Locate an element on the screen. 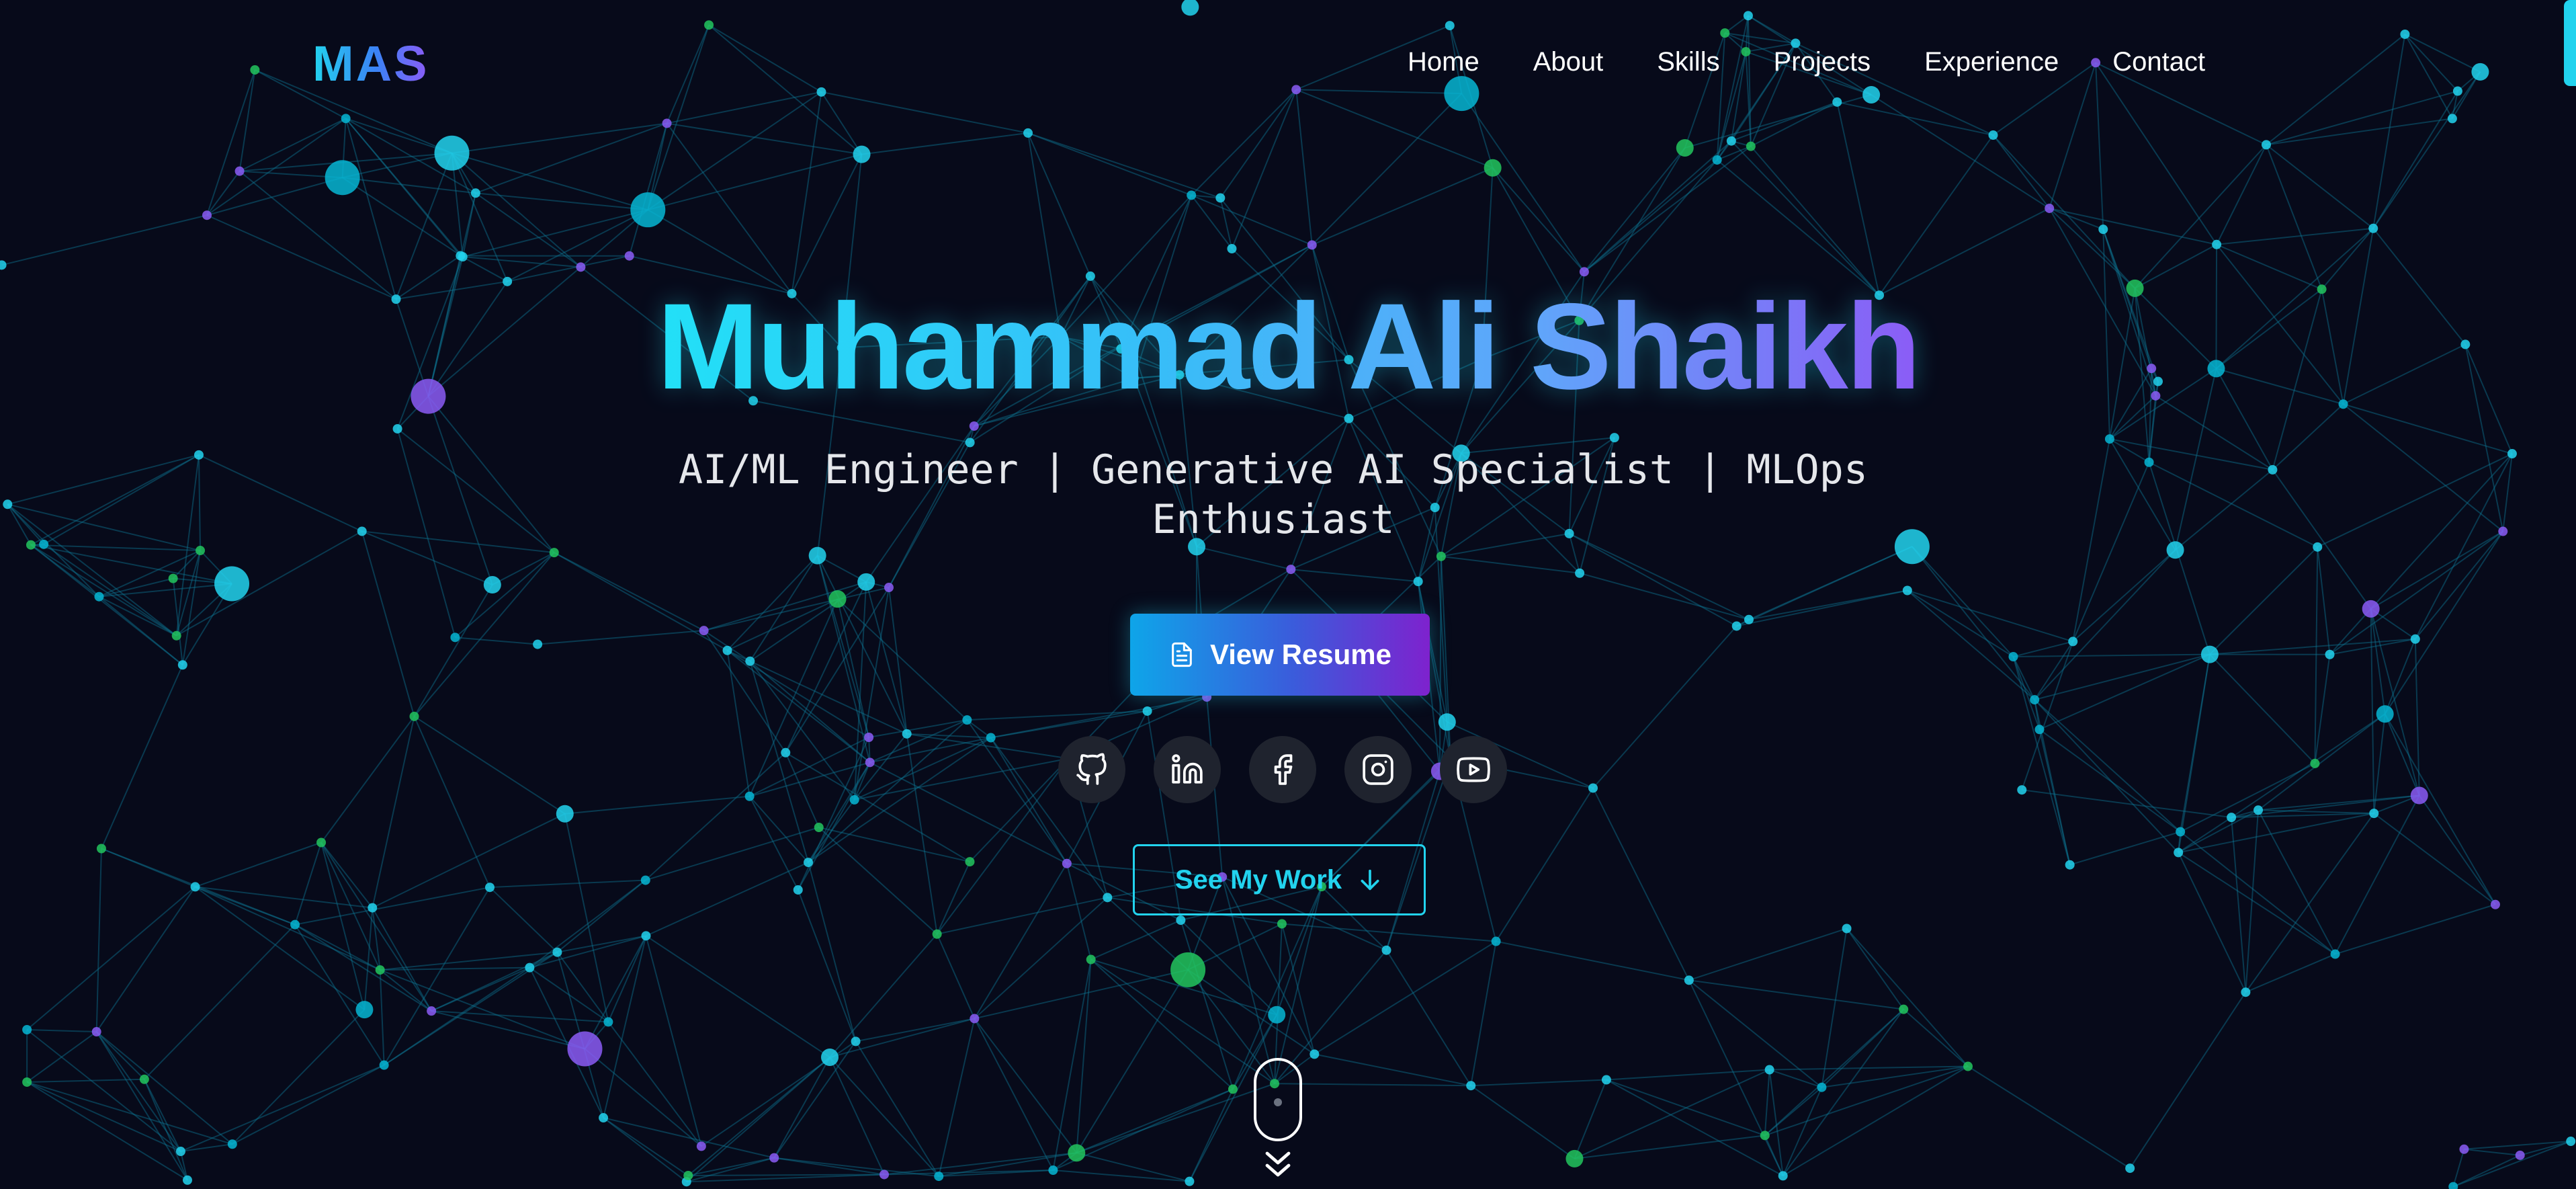 This screenshot has height=1189, width=2576. brand-logo: MAS is located at coordinates (370, 63).